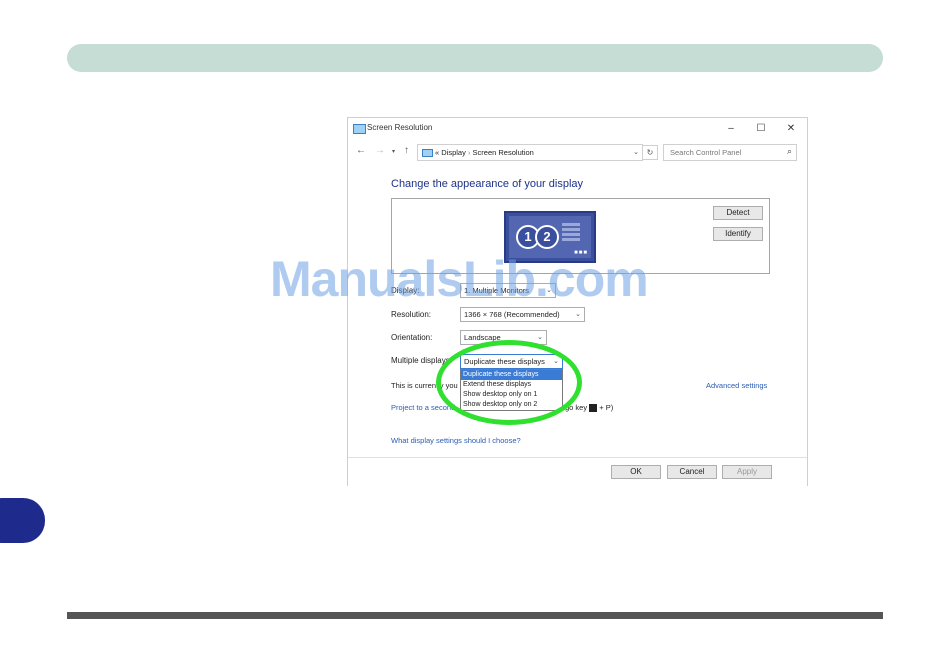 The height and width of the screenshot is (669, 950). Describe the element at coordinates (453, 152) in the screenshot. I see `breadcrumb-display: Display` at that location.